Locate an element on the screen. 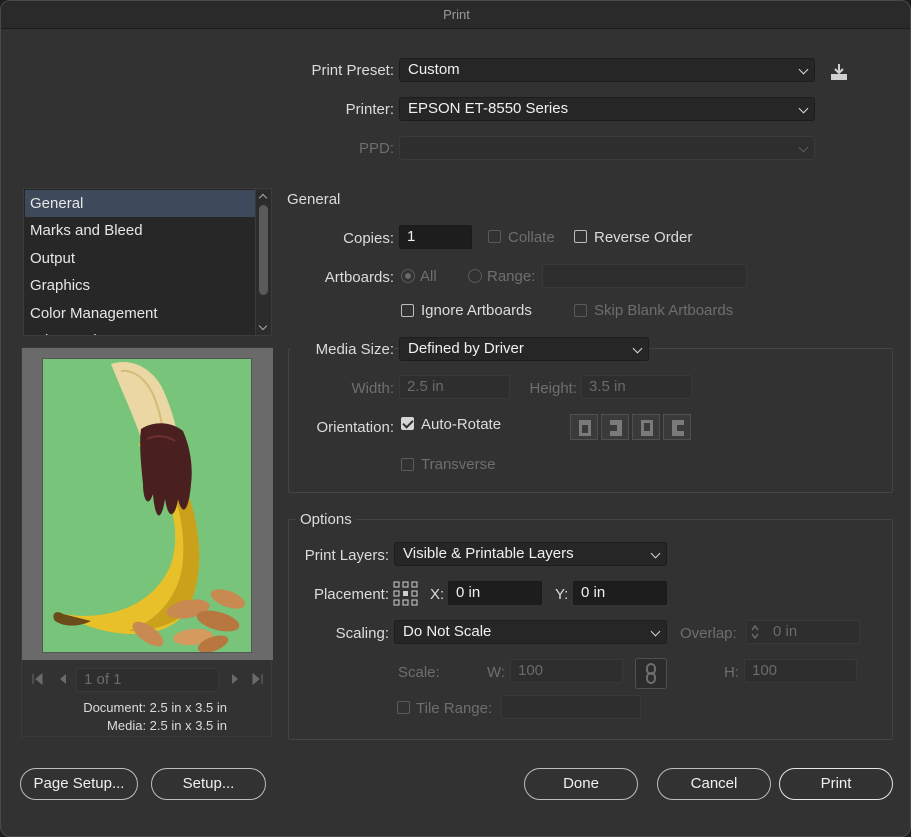  scale-w-label: W: is located at coordinates (496, 672).